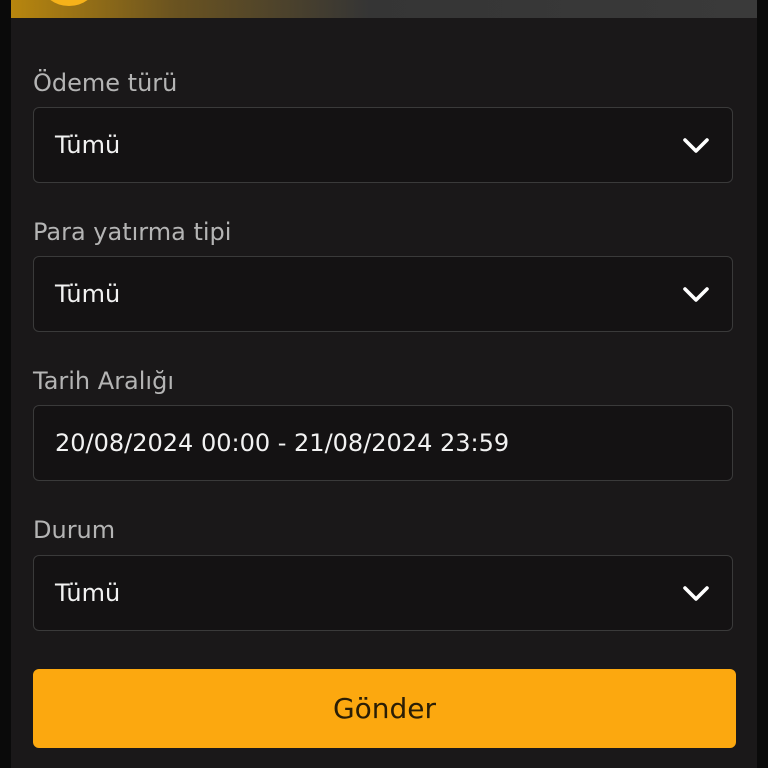 This screenshot has width=768, height=768. I want to click on date-range-label: Tarih Aralığı, so click(103, 381).